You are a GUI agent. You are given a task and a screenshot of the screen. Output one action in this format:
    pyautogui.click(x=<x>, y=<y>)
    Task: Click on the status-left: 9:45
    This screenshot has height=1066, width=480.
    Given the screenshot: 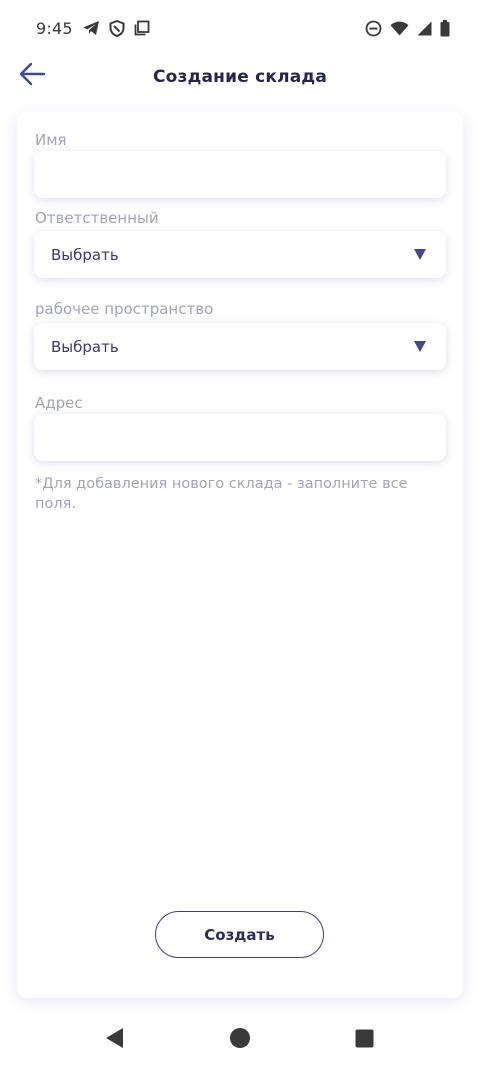 What is the action you would take?
    pyautogui.click(x=93, y=28)
    